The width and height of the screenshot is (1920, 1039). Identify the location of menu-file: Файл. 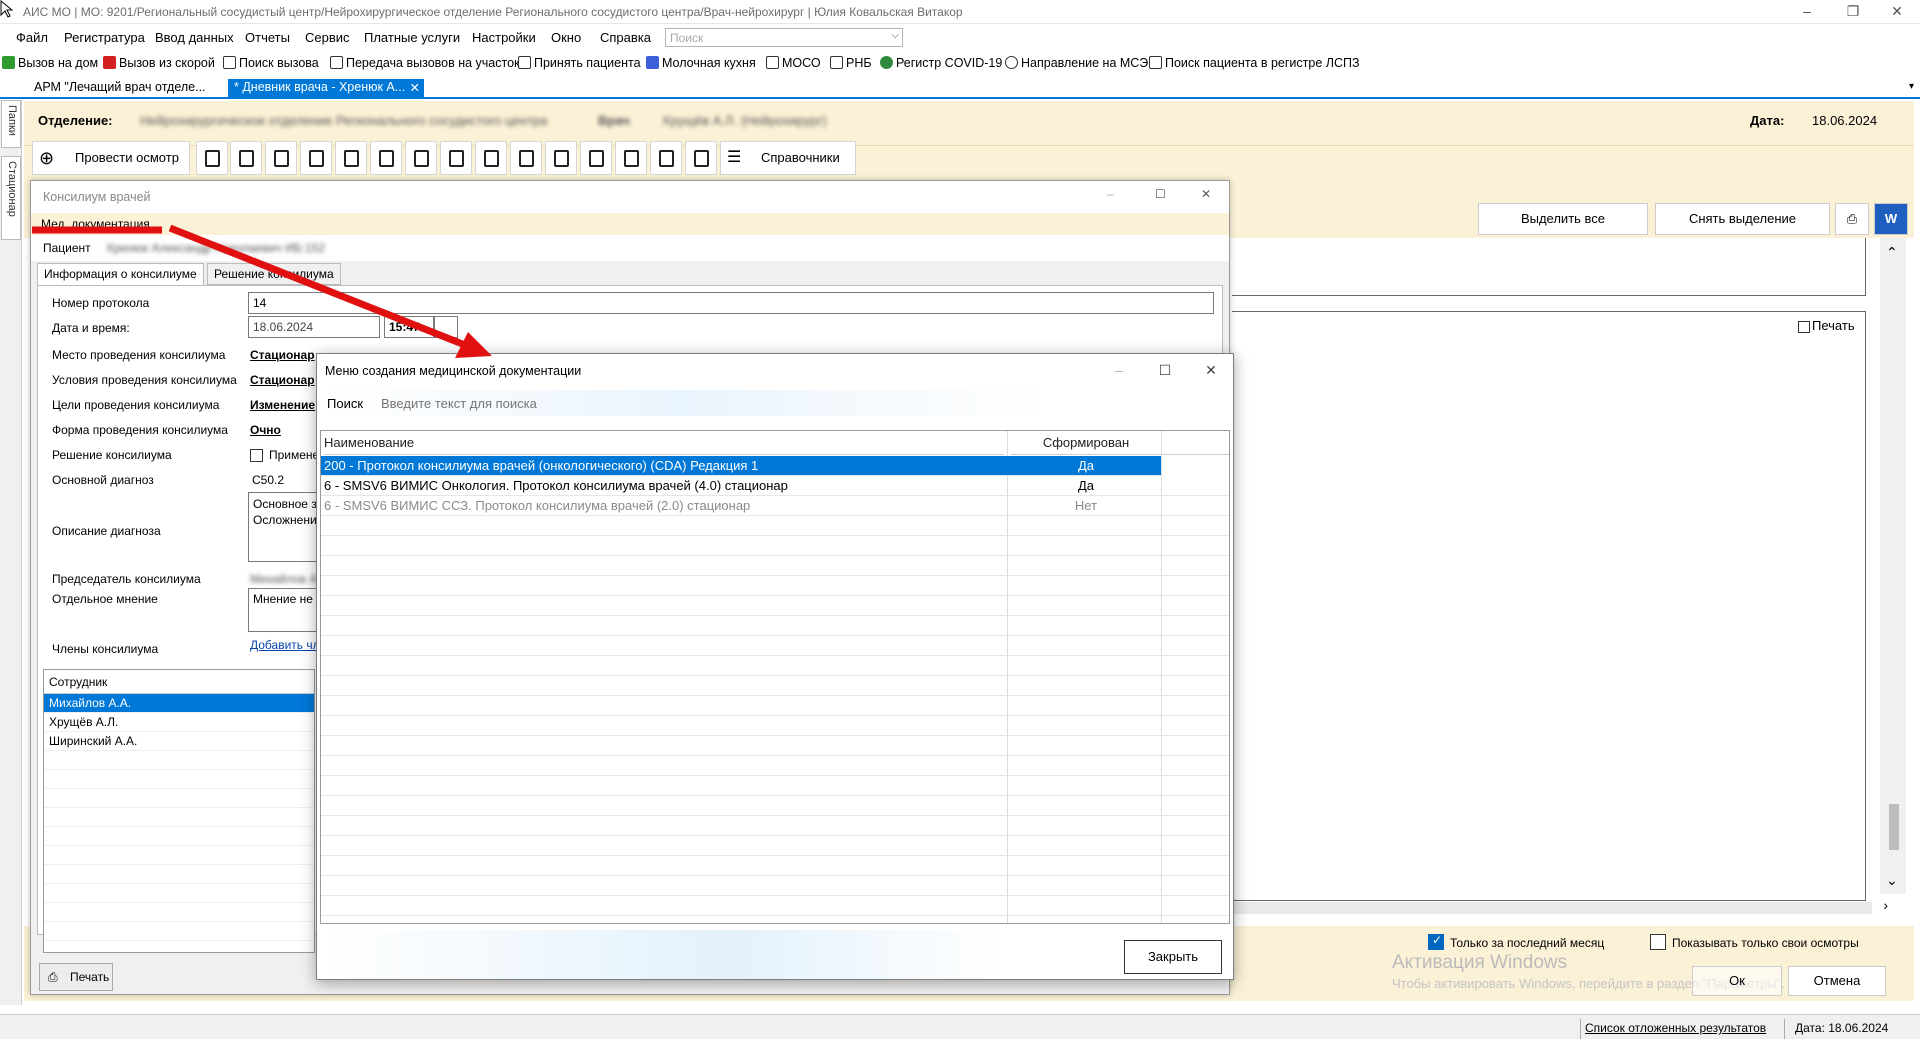
(32, 37).